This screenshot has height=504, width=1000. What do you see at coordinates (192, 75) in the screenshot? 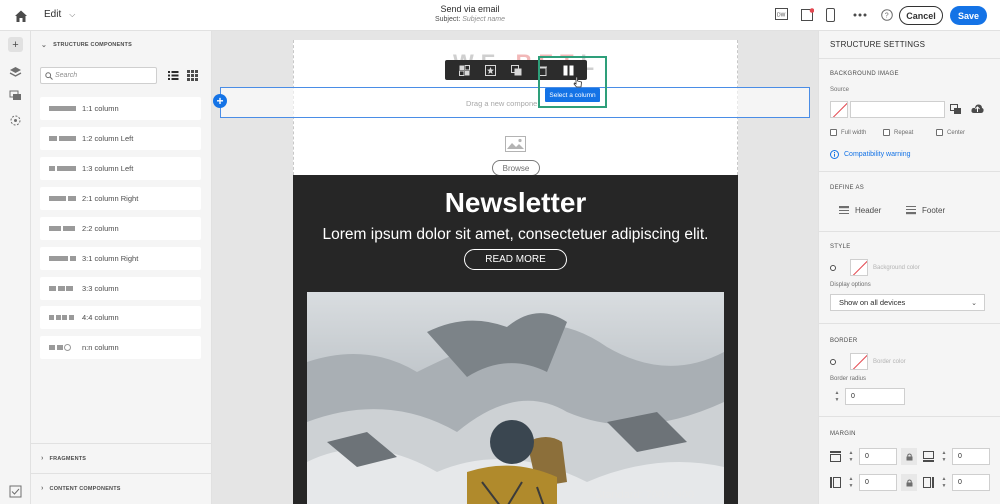
I see `grid-view-icon` at bounding box center [192, 75].